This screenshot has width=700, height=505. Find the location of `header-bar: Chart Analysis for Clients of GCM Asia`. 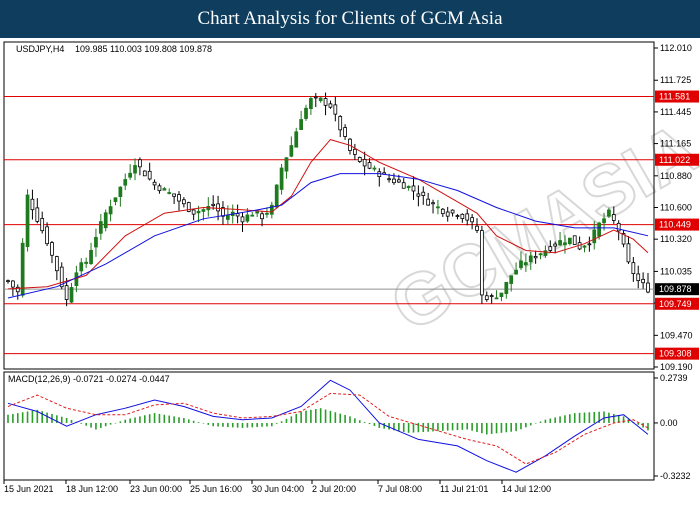

header-bar: Chart Analysis for Clients of GCM Asia is located at coordinates (350, 19).